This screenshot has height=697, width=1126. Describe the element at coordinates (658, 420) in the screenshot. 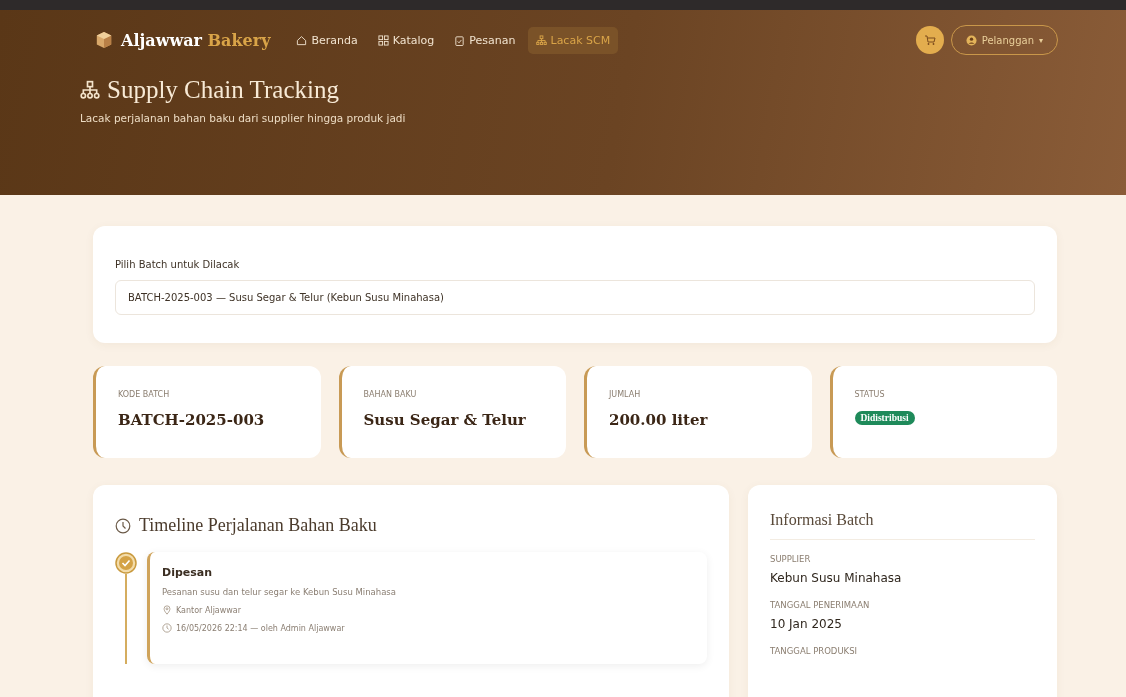

I see `stat-value: 200.00 liter` at that location.